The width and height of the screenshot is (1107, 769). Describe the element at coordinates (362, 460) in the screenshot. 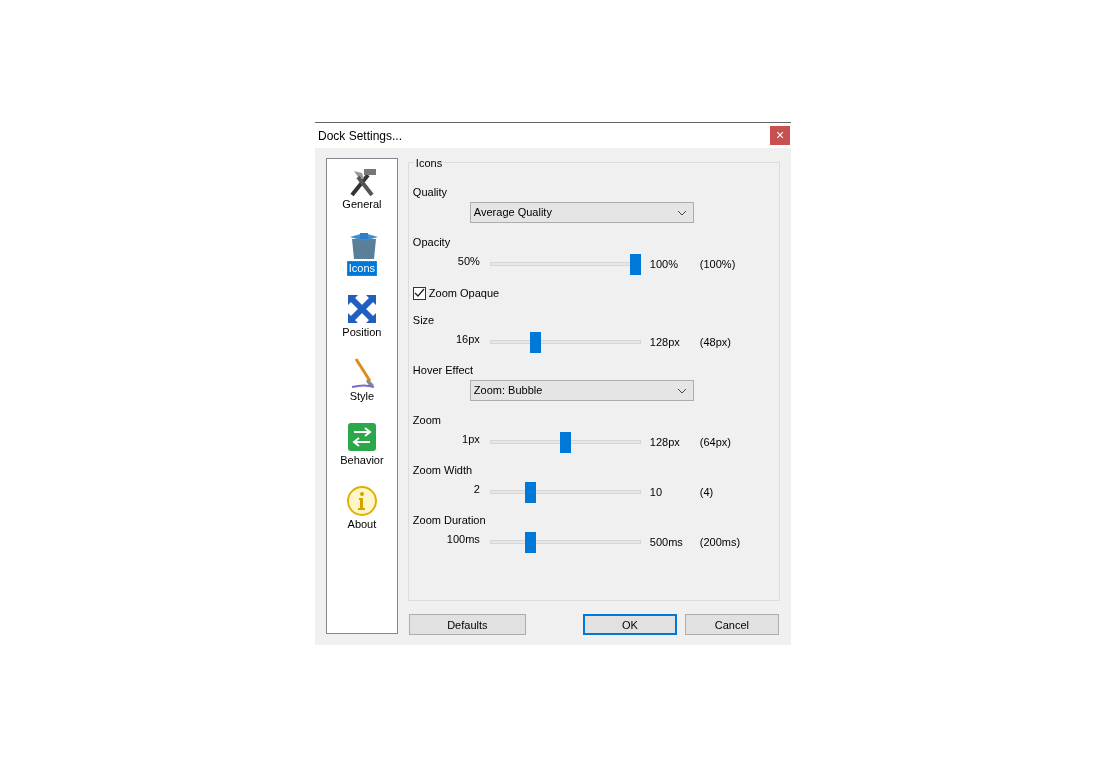

I see `sidebar-label: Behavior` at that location.